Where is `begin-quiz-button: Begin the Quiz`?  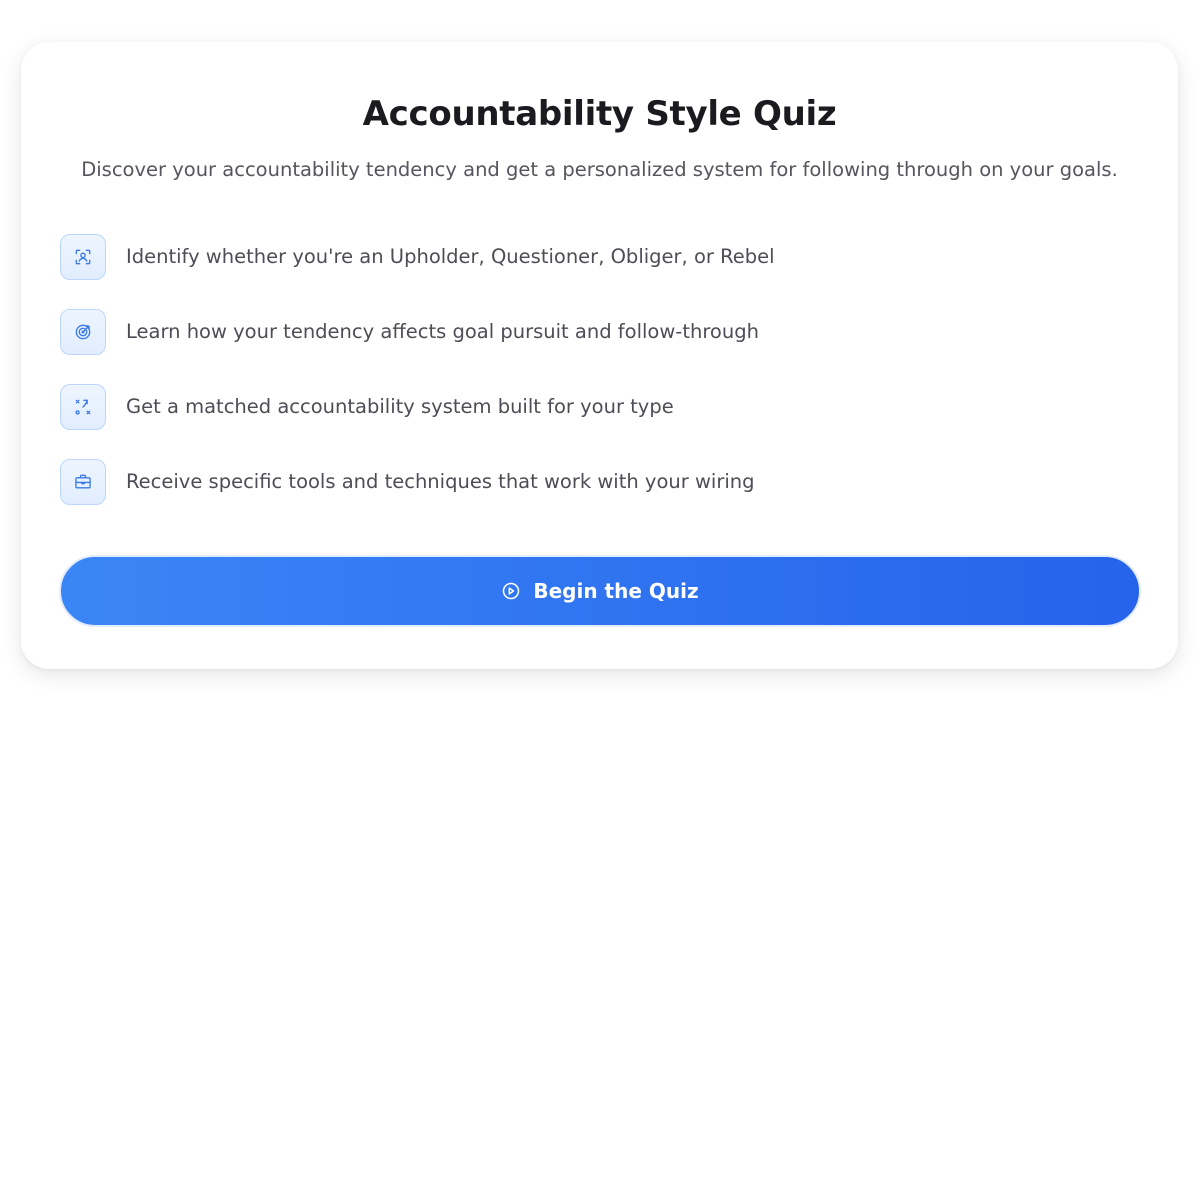
begin-quiz-button: Begin the Quiz is located at coordinates (600, 591).